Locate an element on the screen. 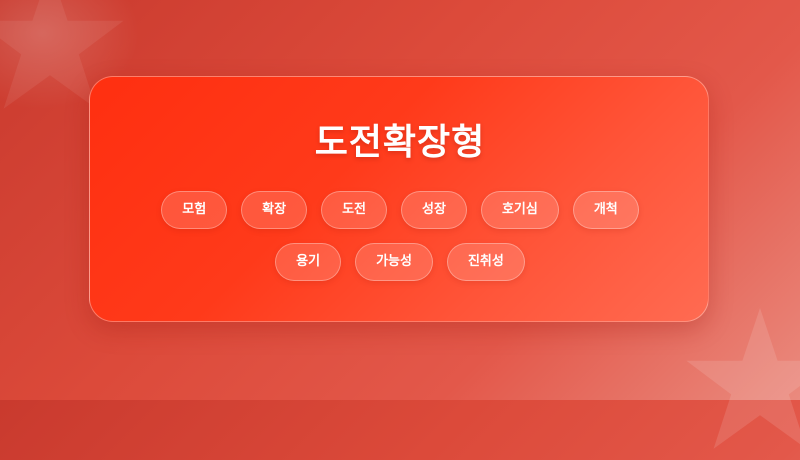 The image size is (800, 460). keyword-tag: 호기심 is located at coordinates (519, 210).